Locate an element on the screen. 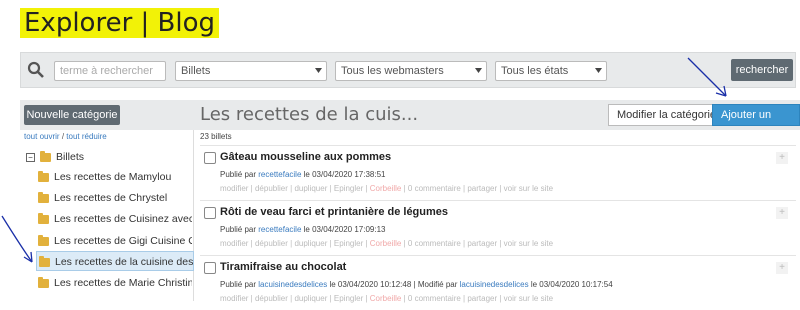  sidebar-item-cuisine-des-delices: Les recettes de la cuisine des dé is located at coordinates (115, 261).